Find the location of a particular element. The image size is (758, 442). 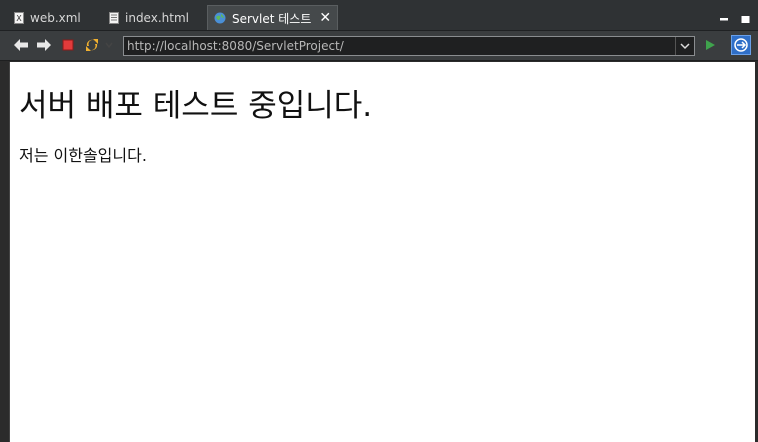

forward-arrow-icon is located at coordinates (44, 45).